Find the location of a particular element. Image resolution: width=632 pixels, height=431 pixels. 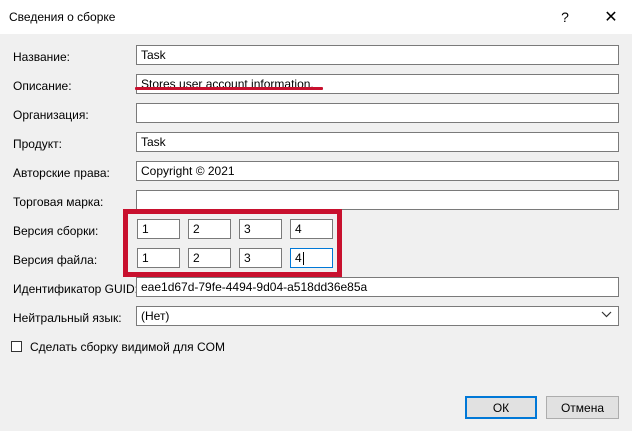

cancel-button: Отмена is located at coordinates (582, 407).